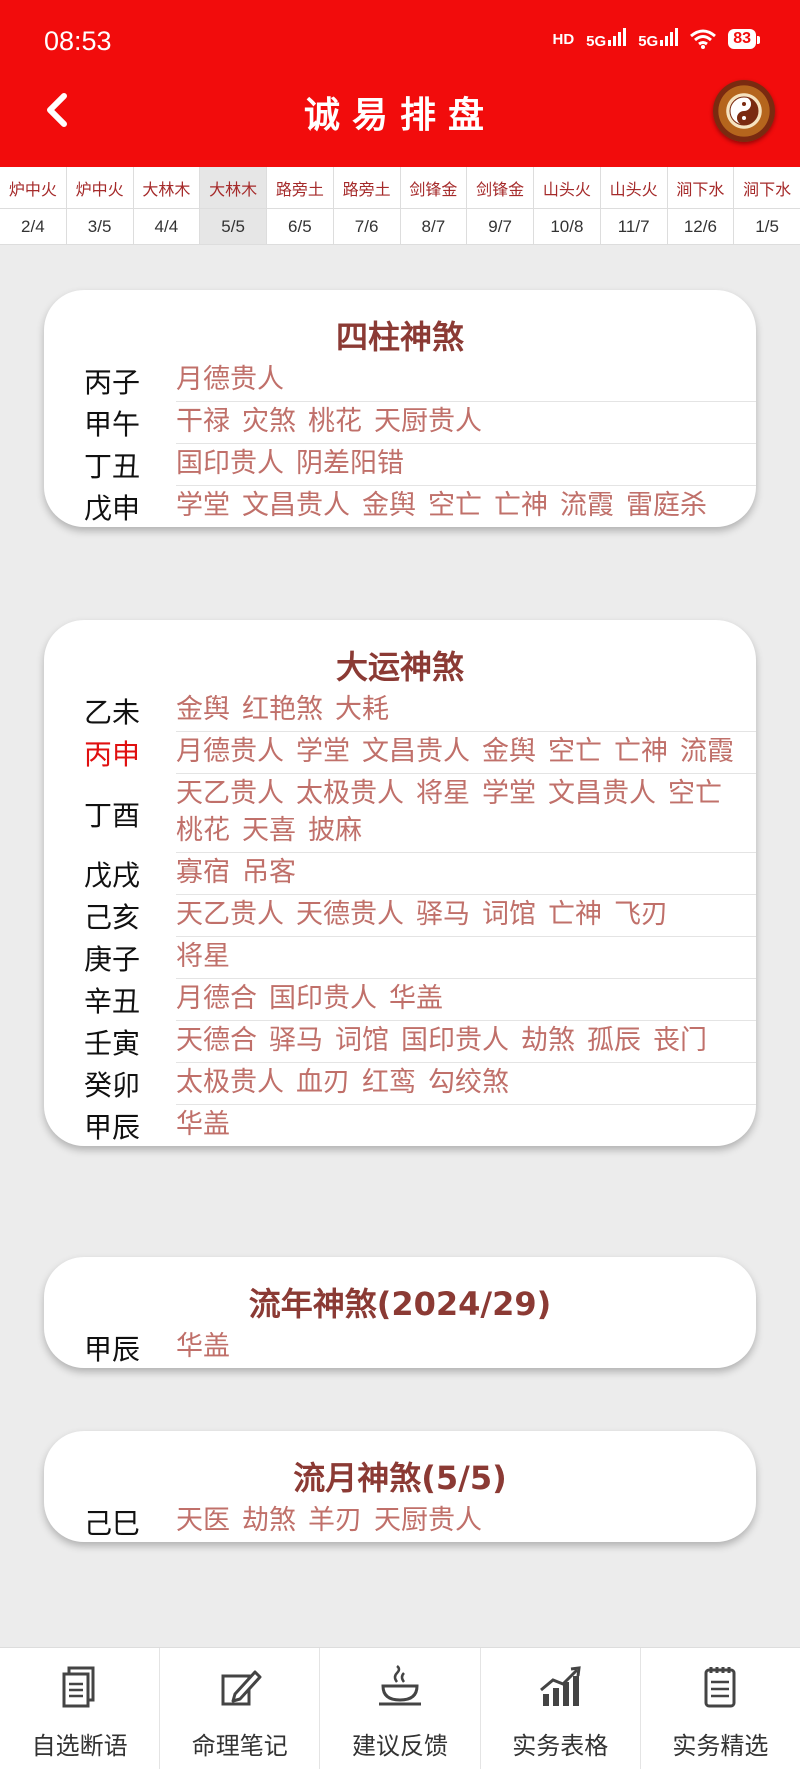  I want to click on card-title-sizhu: 四柱神煞, so click(399, 337).